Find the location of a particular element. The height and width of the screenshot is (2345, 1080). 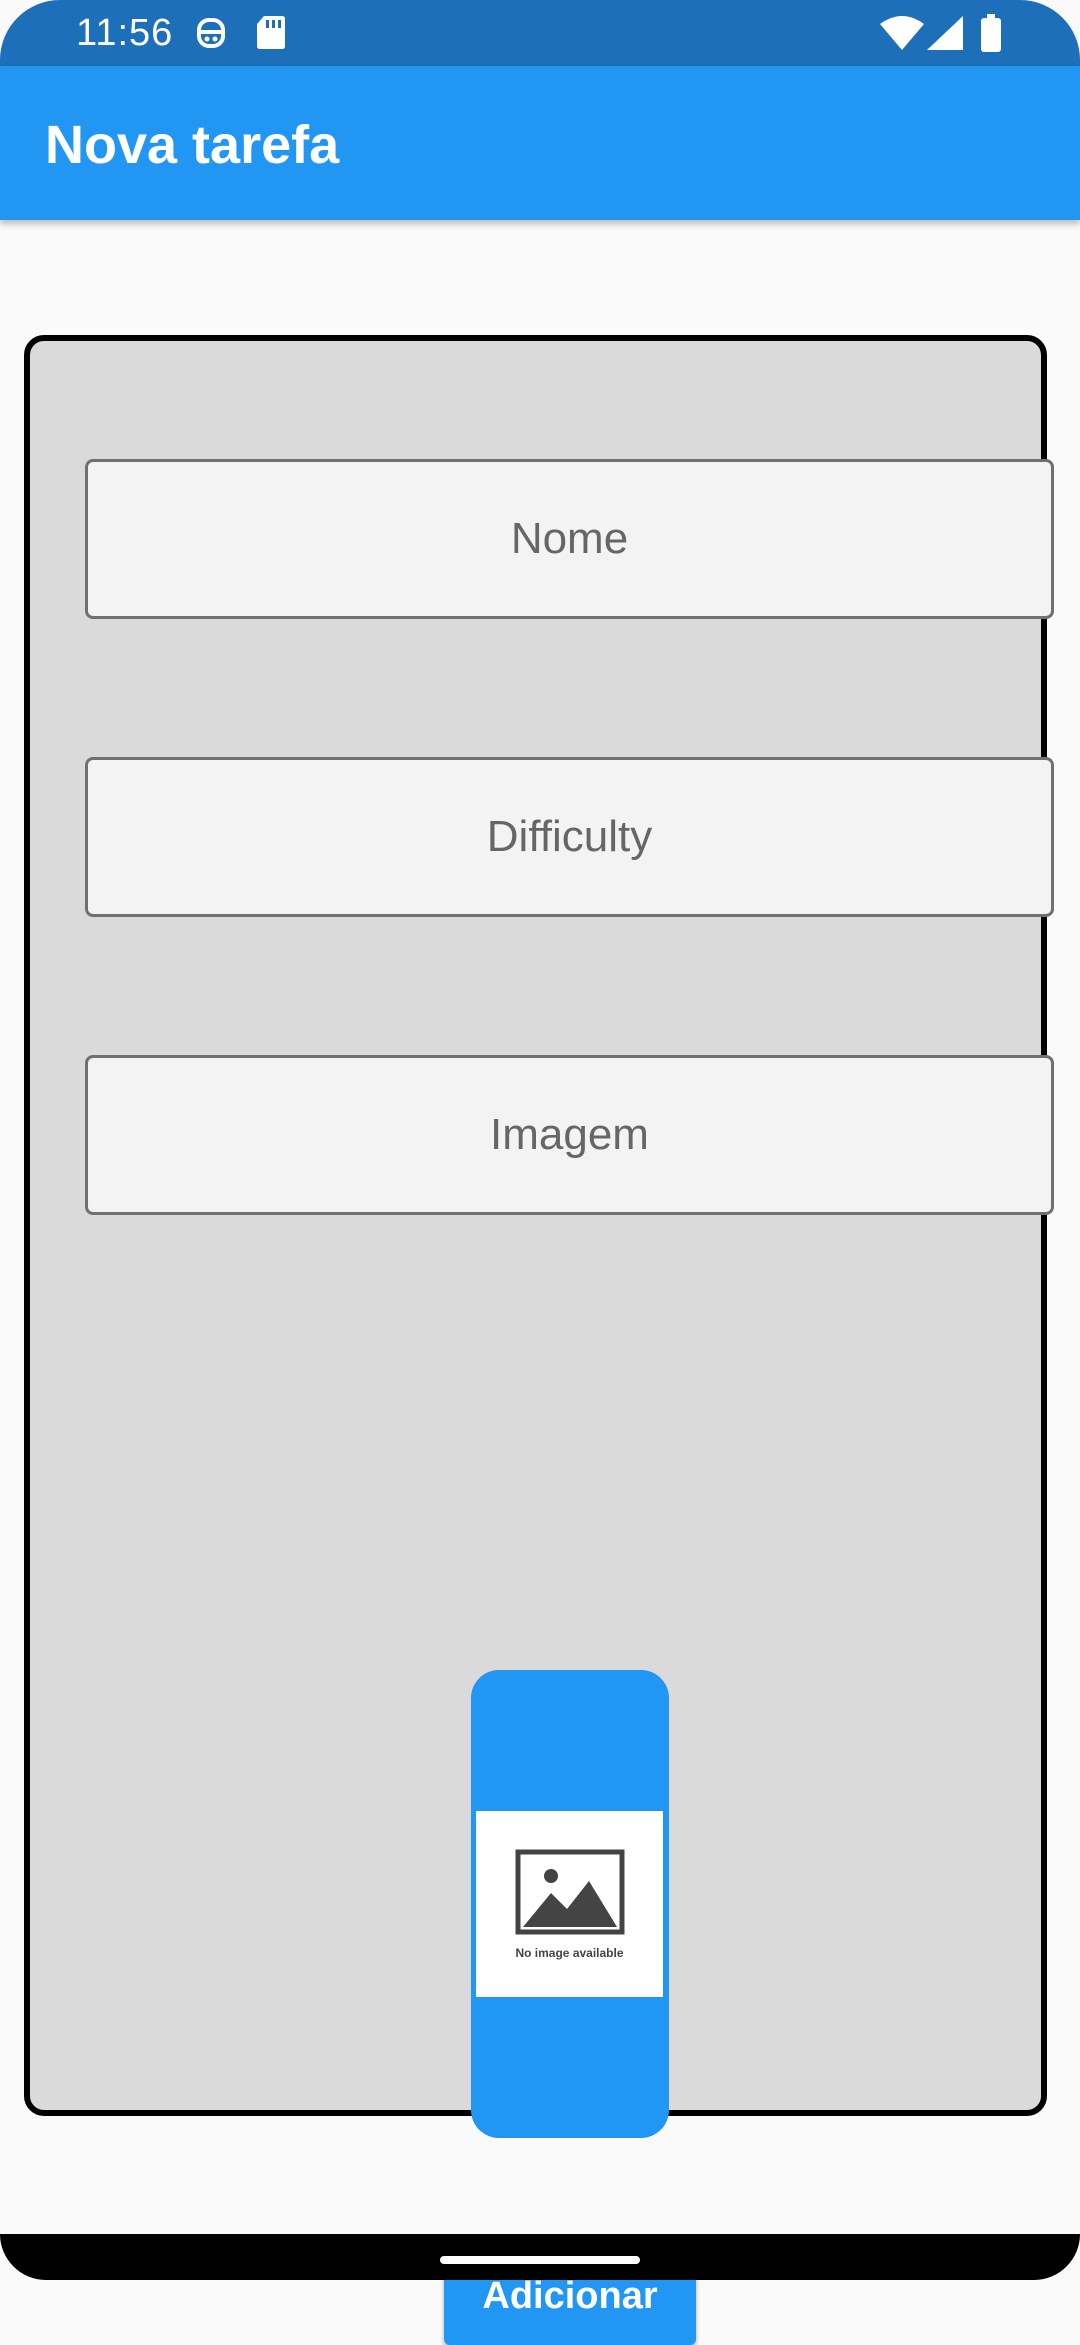

image-url-field is located at coordinates (569, 1135).